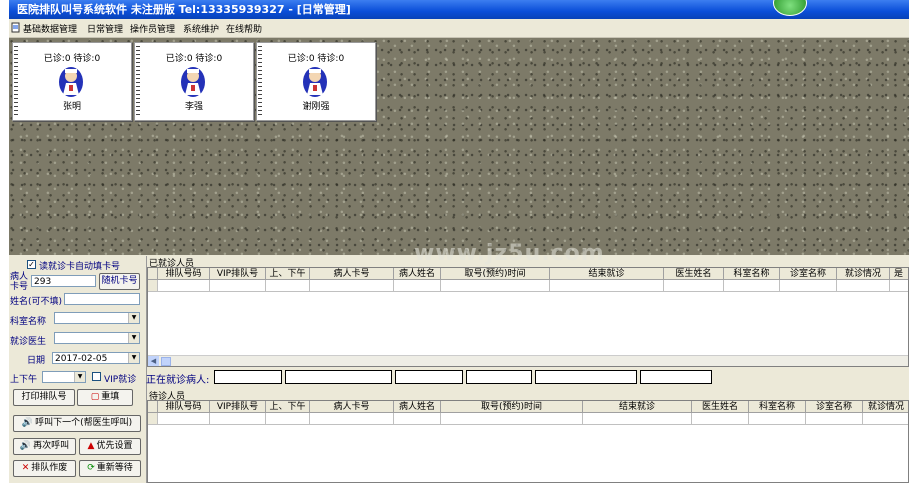 This screenshot has height=492, width=919. I want to click on column-header: 是, so click(899, 274).